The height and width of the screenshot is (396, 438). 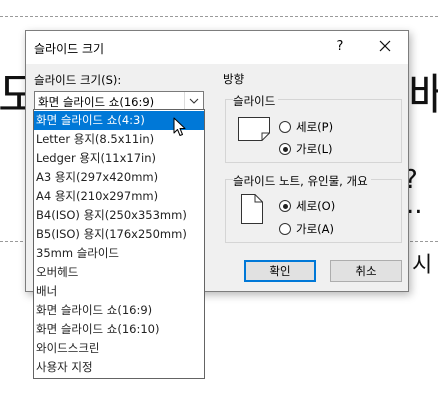 I want to click on combobox-dropdown-button, so click(x=193, y=101).